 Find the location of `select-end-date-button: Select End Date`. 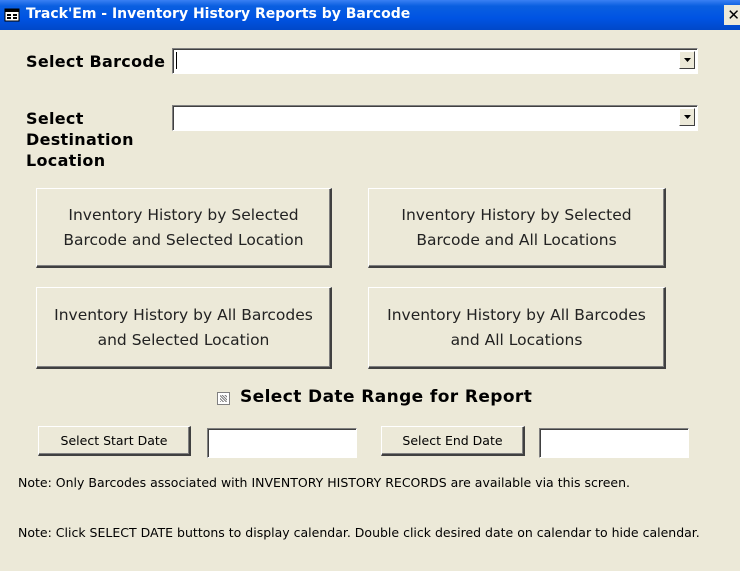

select-end-date-button: Select End Date is located at coordinates (453, 441).